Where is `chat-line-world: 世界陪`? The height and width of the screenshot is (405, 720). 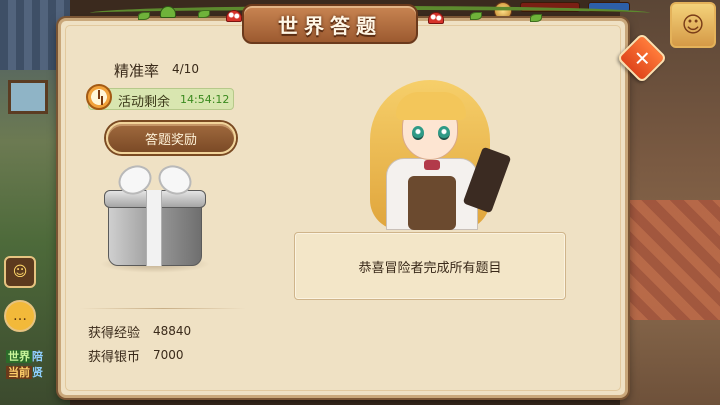
chat-line-world: 世界陪 is located at coordinates (24, 356).